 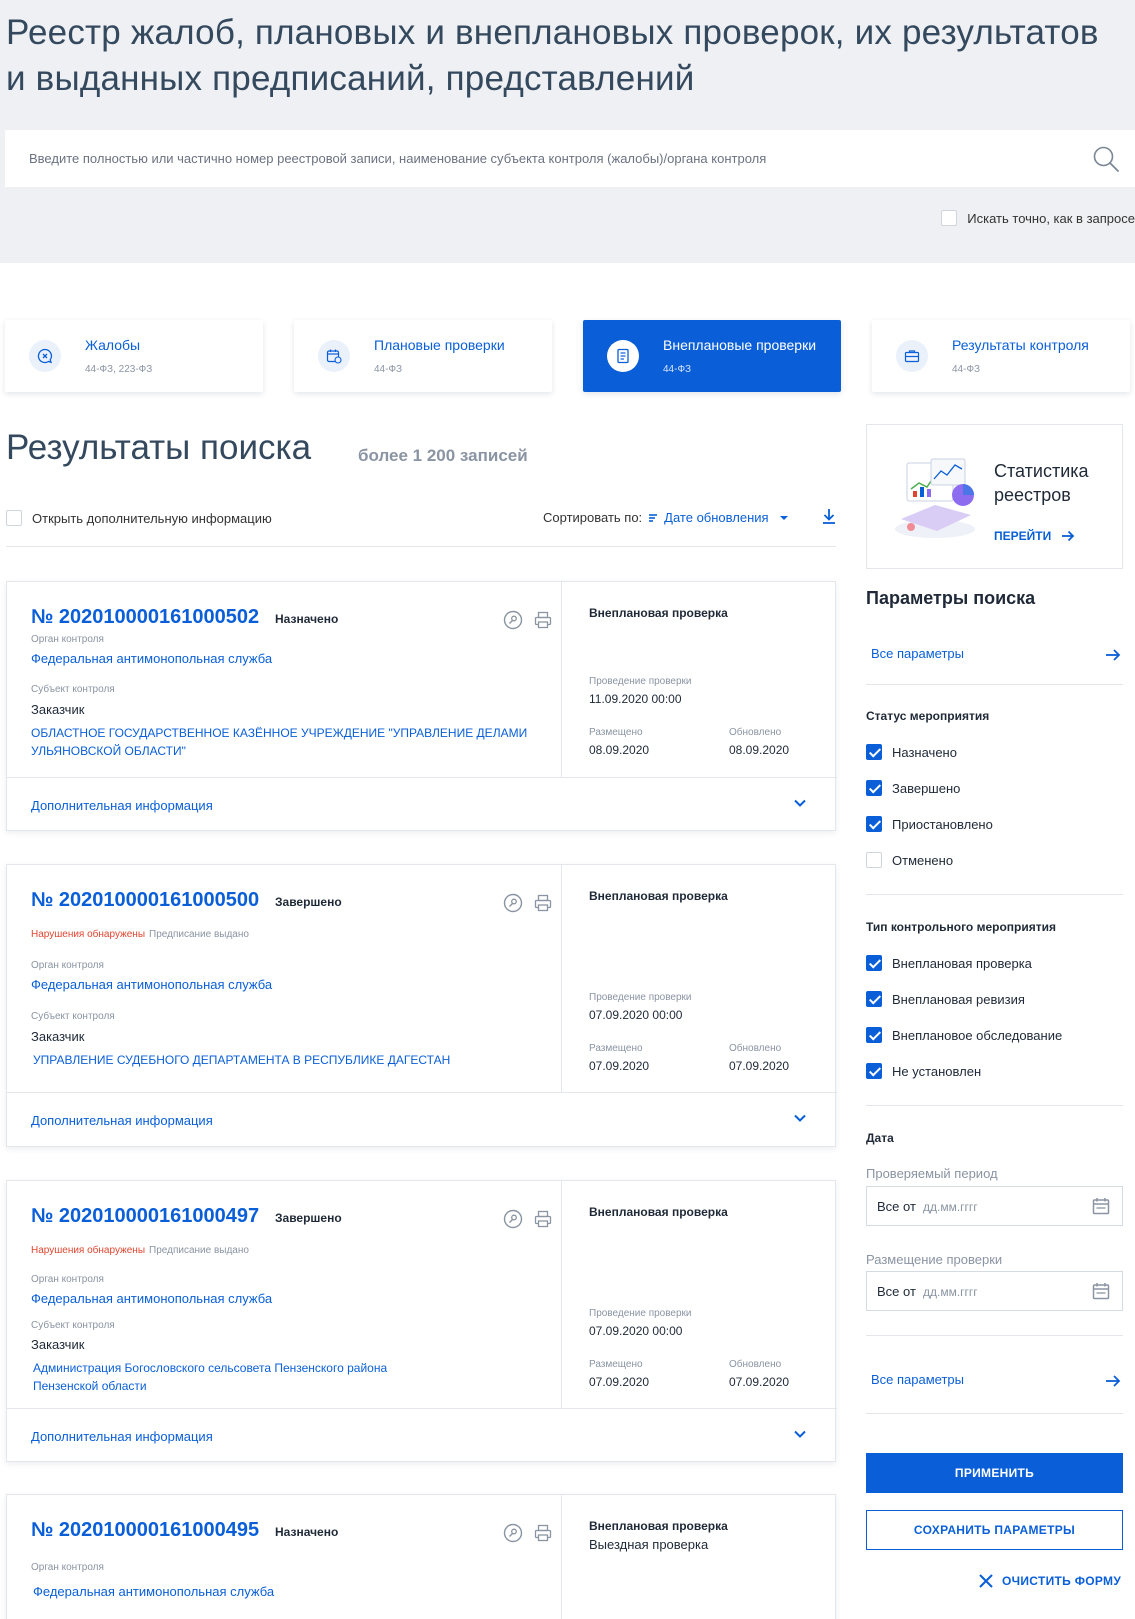 I want to click on status-group-title: Статус мероприятия, so click(x=928, y=716).